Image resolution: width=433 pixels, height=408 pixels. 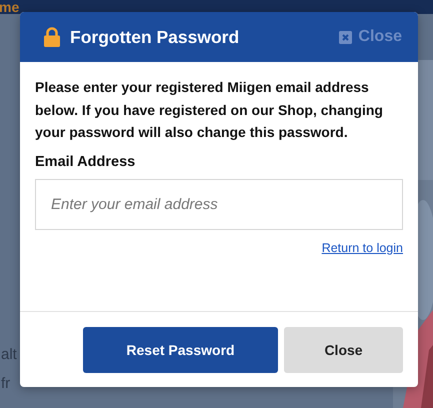 What do you see at coordinates (85, 162) in the screenshot?
I see `email-label: Email Address` at bounding box center [85, 162].